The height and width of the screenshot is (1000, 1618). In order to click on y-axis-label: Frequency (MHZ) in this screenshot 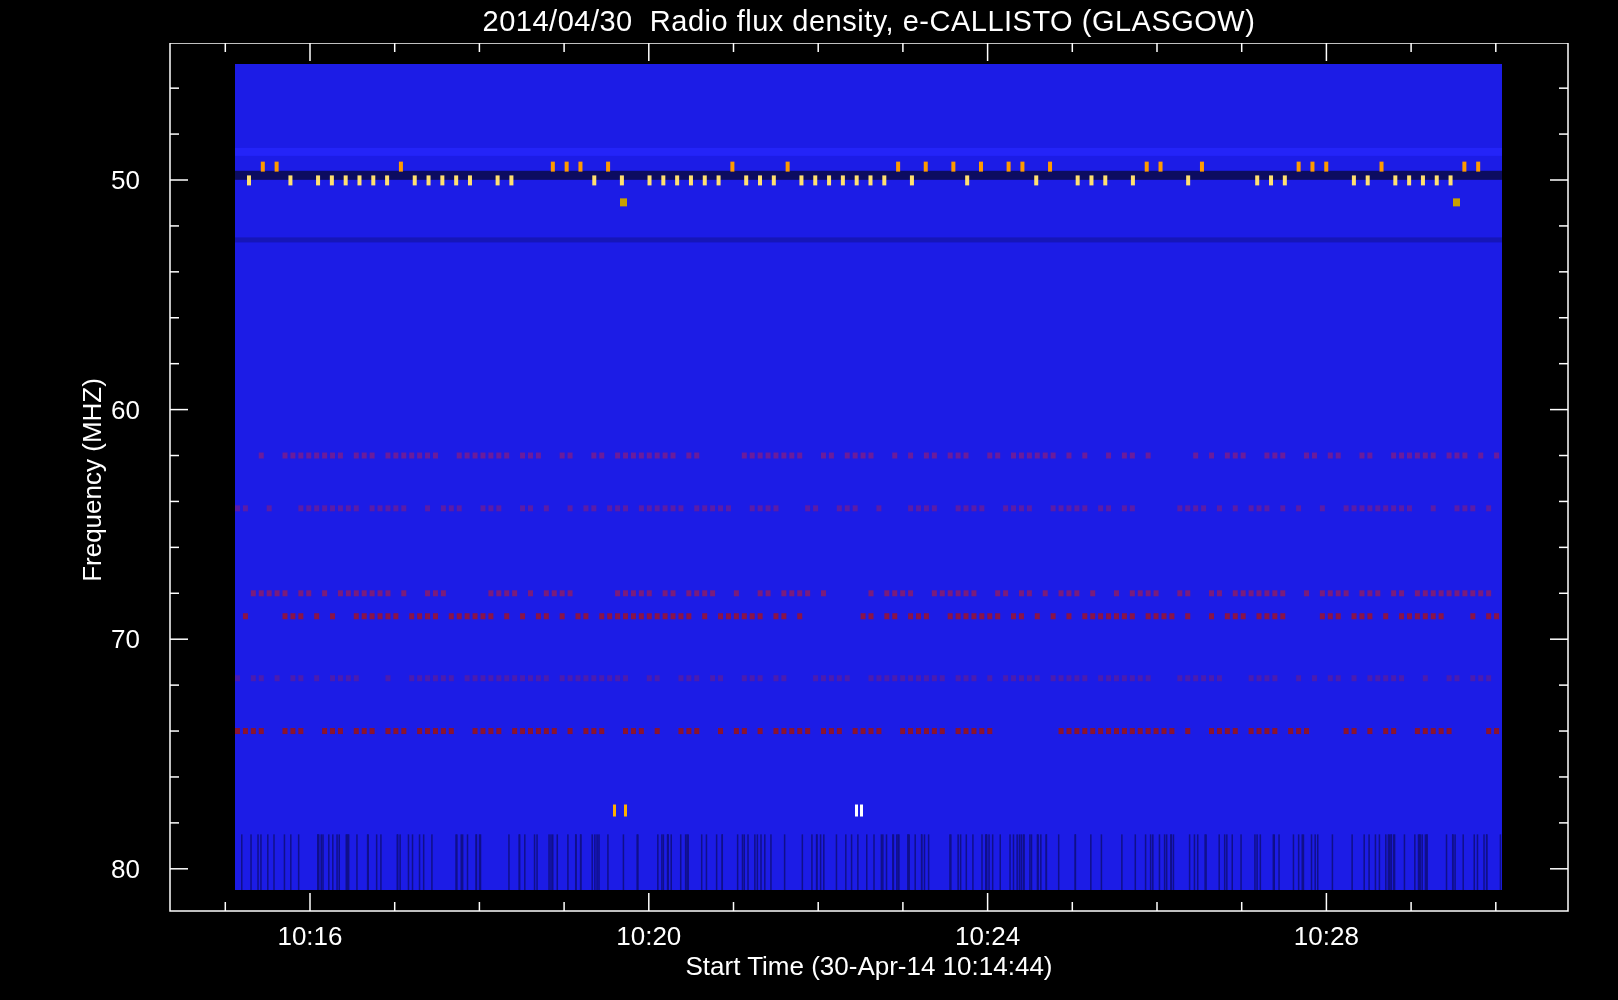, I will do `click(92, 480)`.